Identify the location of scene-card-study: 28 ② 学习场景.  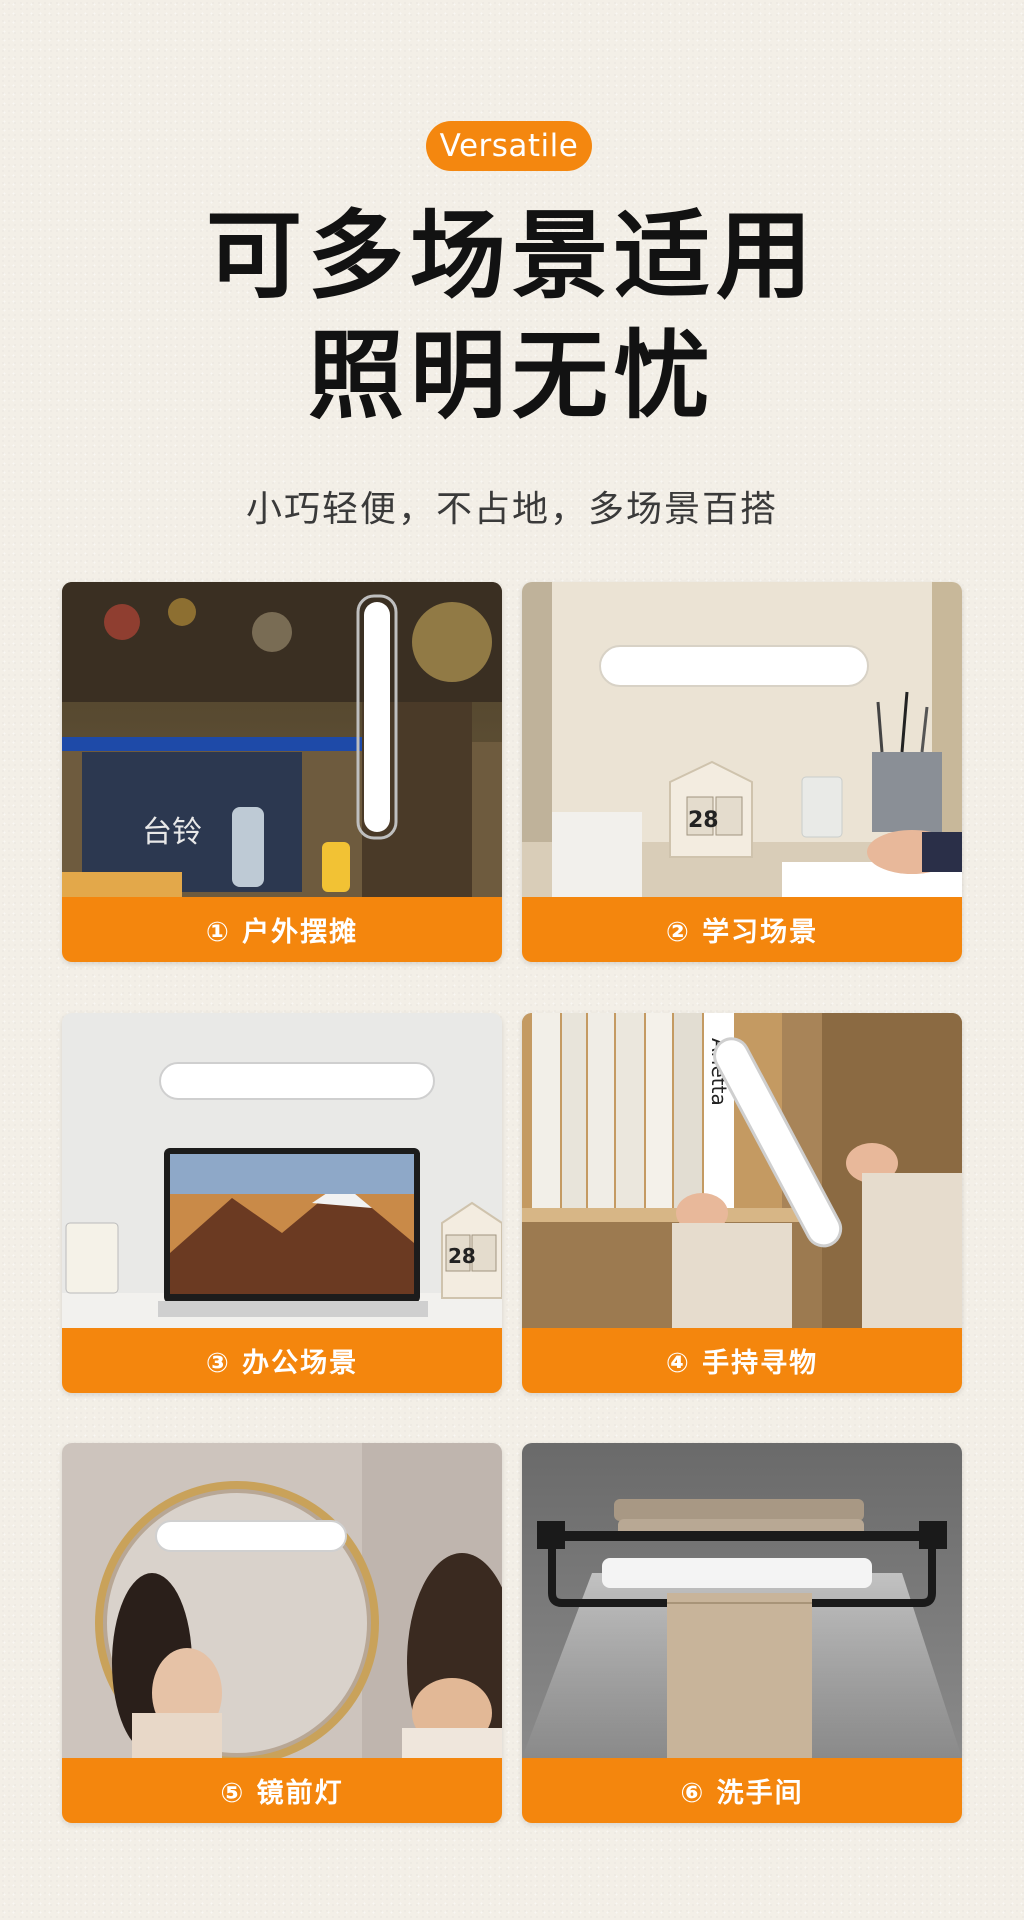
(742, 772).